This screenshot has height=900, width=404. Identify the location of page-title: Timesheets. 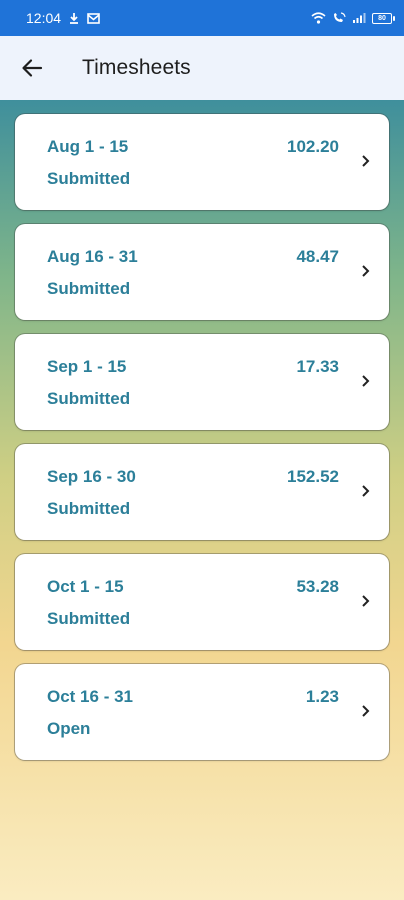
(136, 67).